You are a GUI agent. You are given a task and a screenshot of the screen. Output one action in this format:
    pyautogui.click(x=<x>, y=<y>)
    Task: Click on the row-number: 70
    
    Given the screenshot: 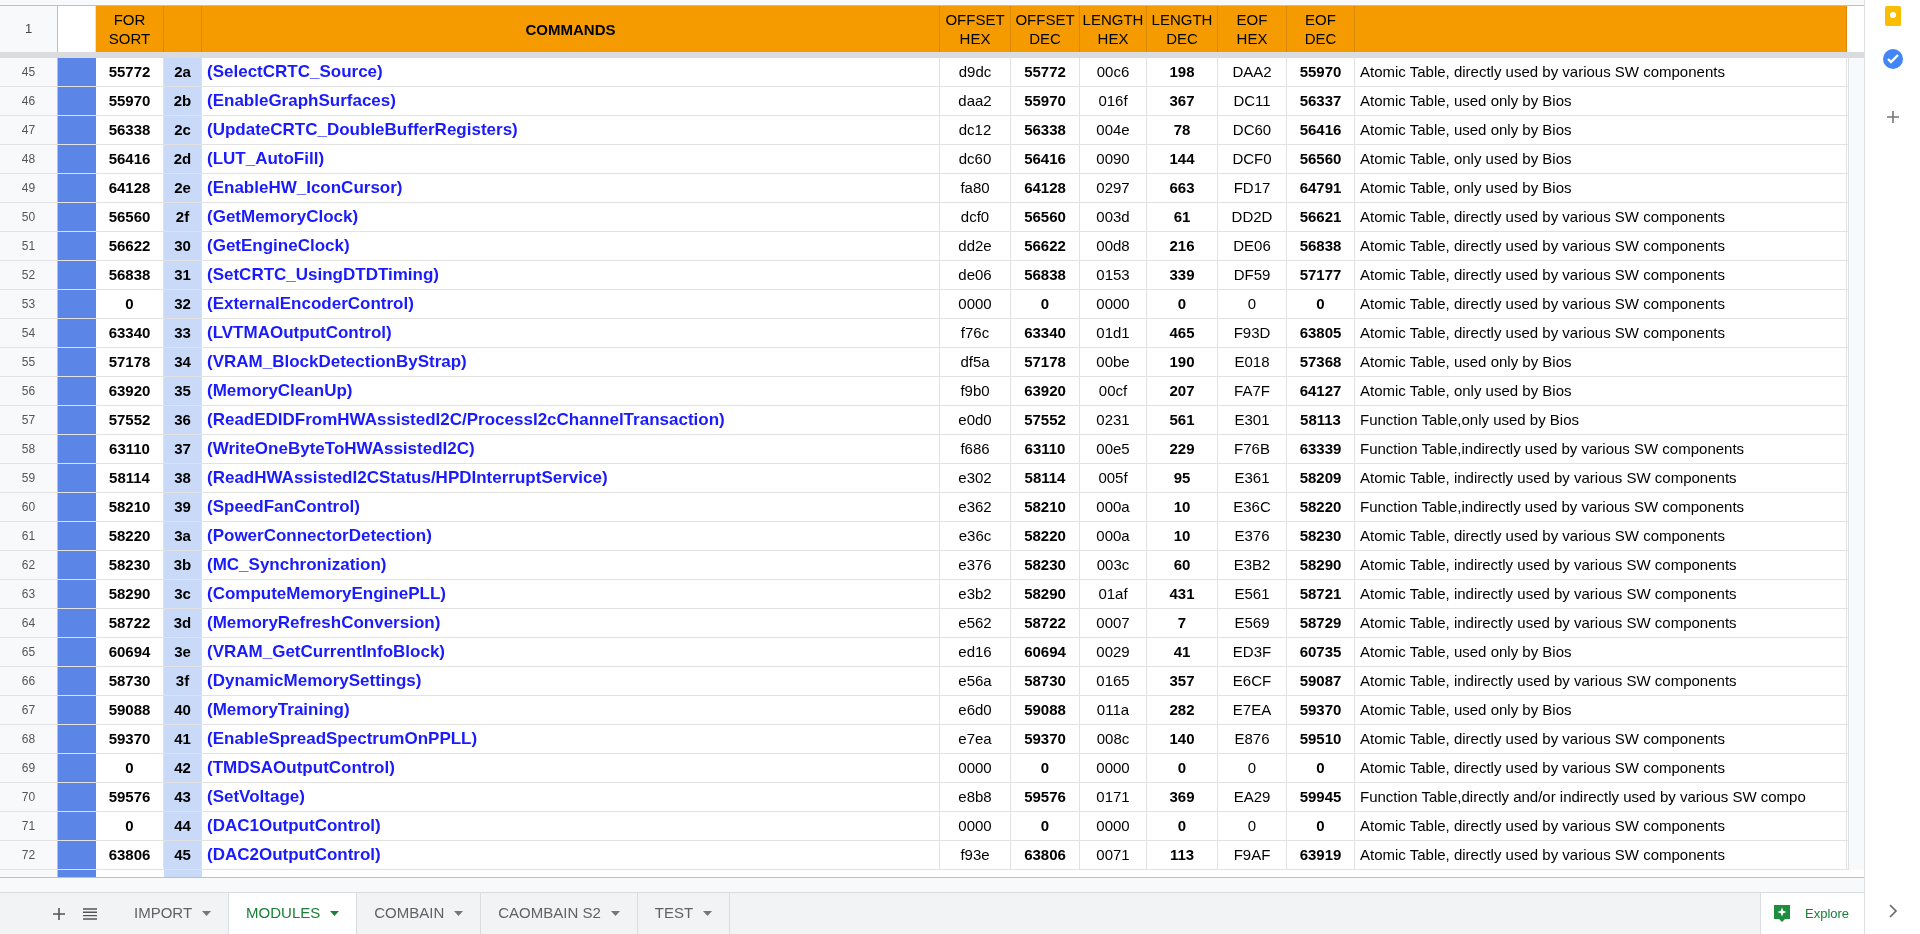 What is the action you would take?
    pyautogui.click(x=29, y=797)
    